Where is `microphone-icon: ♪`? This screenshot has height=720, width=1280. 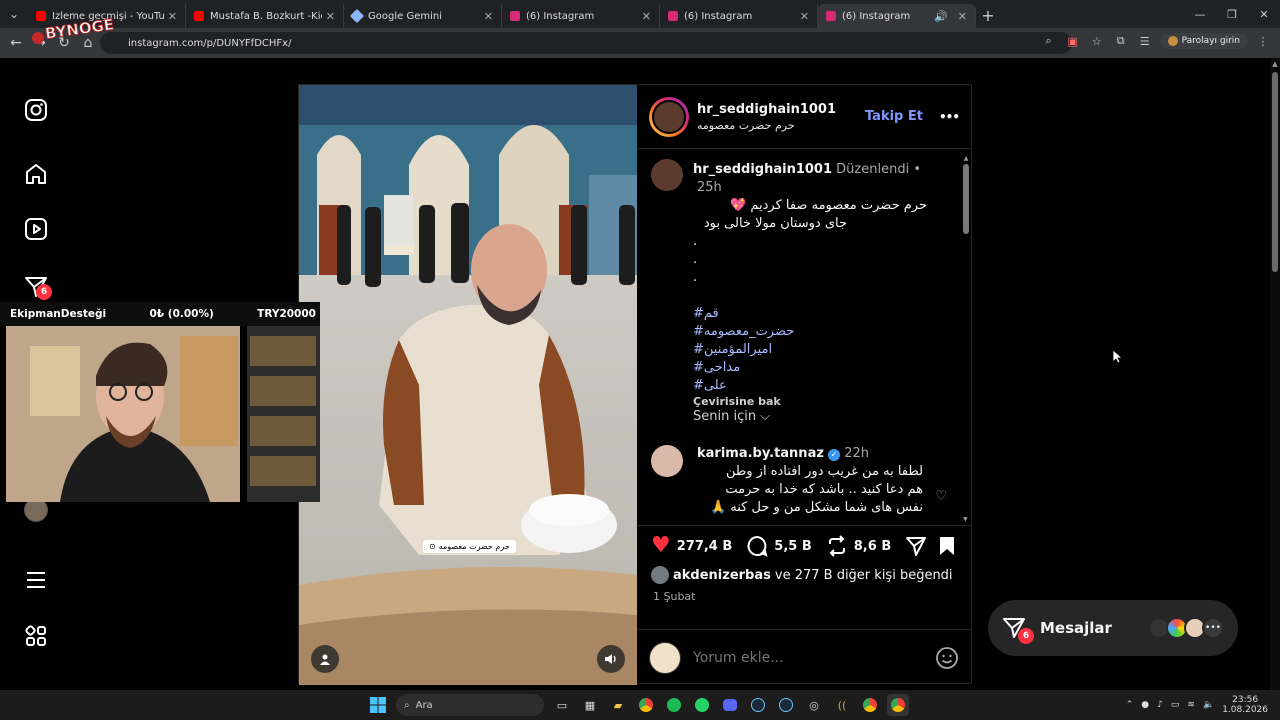
microphone-icon: ♪ is located at coordinates (1160, 705).